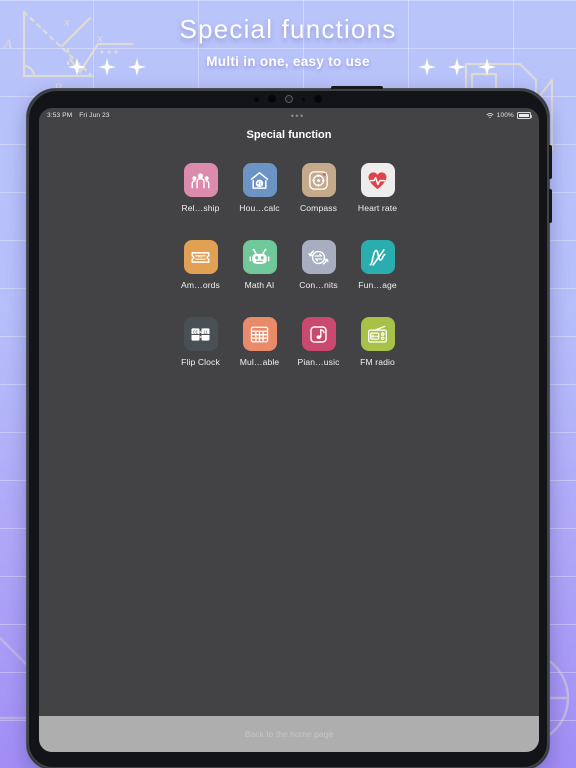 The image size is (576, 768). I want to click on app-item-compass: Compass, so click(318, 188).